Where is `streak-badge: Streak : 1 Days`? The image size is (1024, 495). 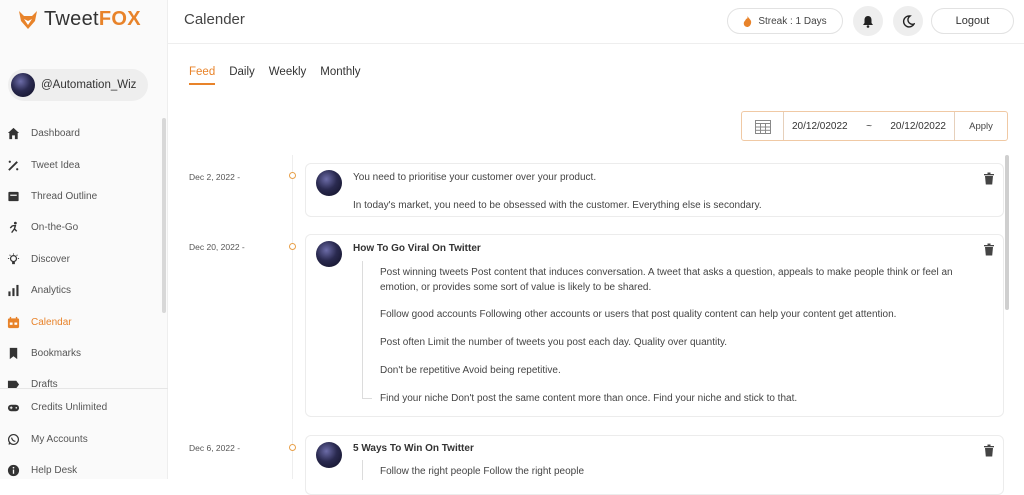 streak-badge: Streak : 1 Days is located at coordinates (785, 21).